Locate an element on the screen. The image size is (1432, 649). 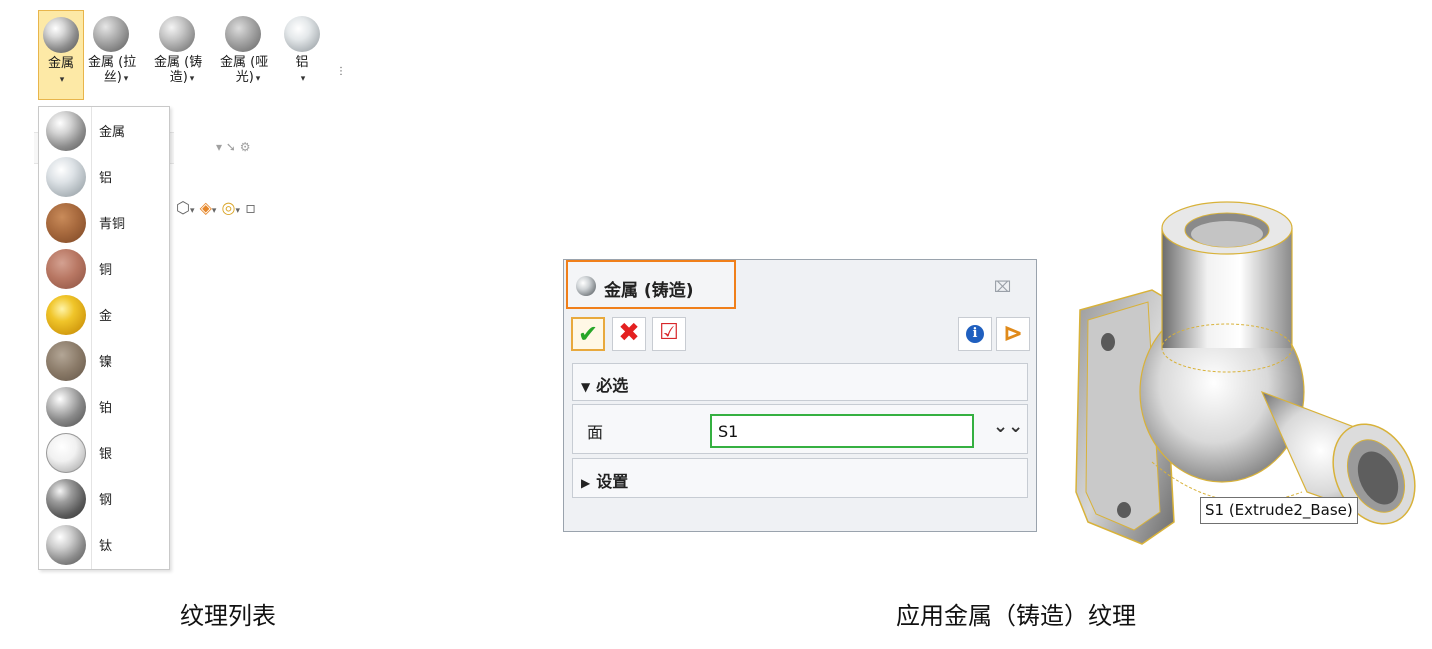
panel-toggle-icon: ⊳ is located at coordinates (1013, 333).